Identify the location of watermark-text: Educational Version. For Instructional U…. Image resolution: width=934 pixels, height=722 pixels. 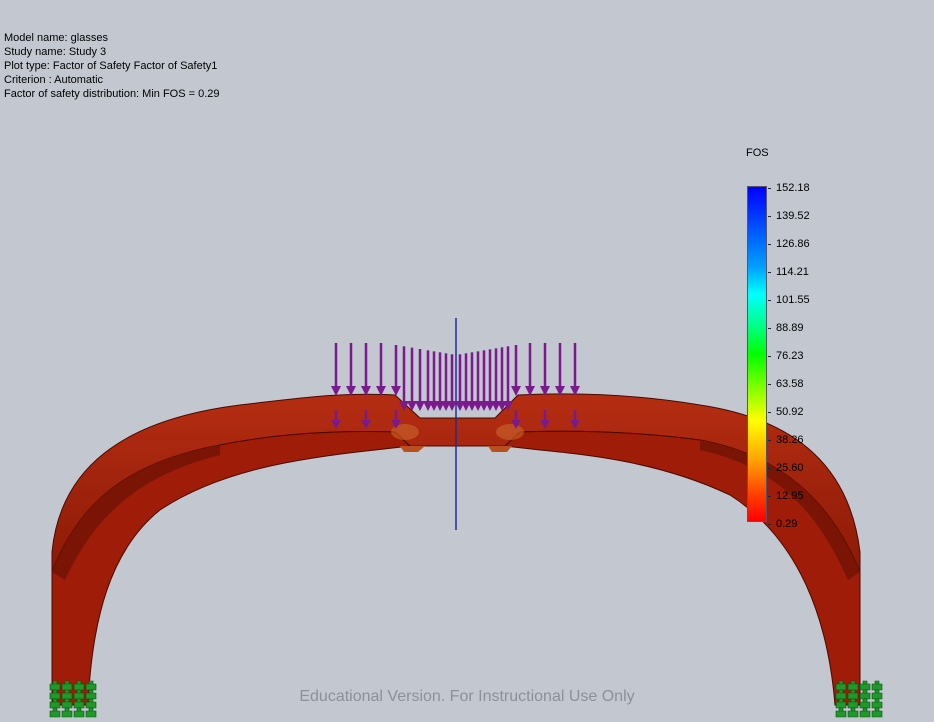
(467, 696).